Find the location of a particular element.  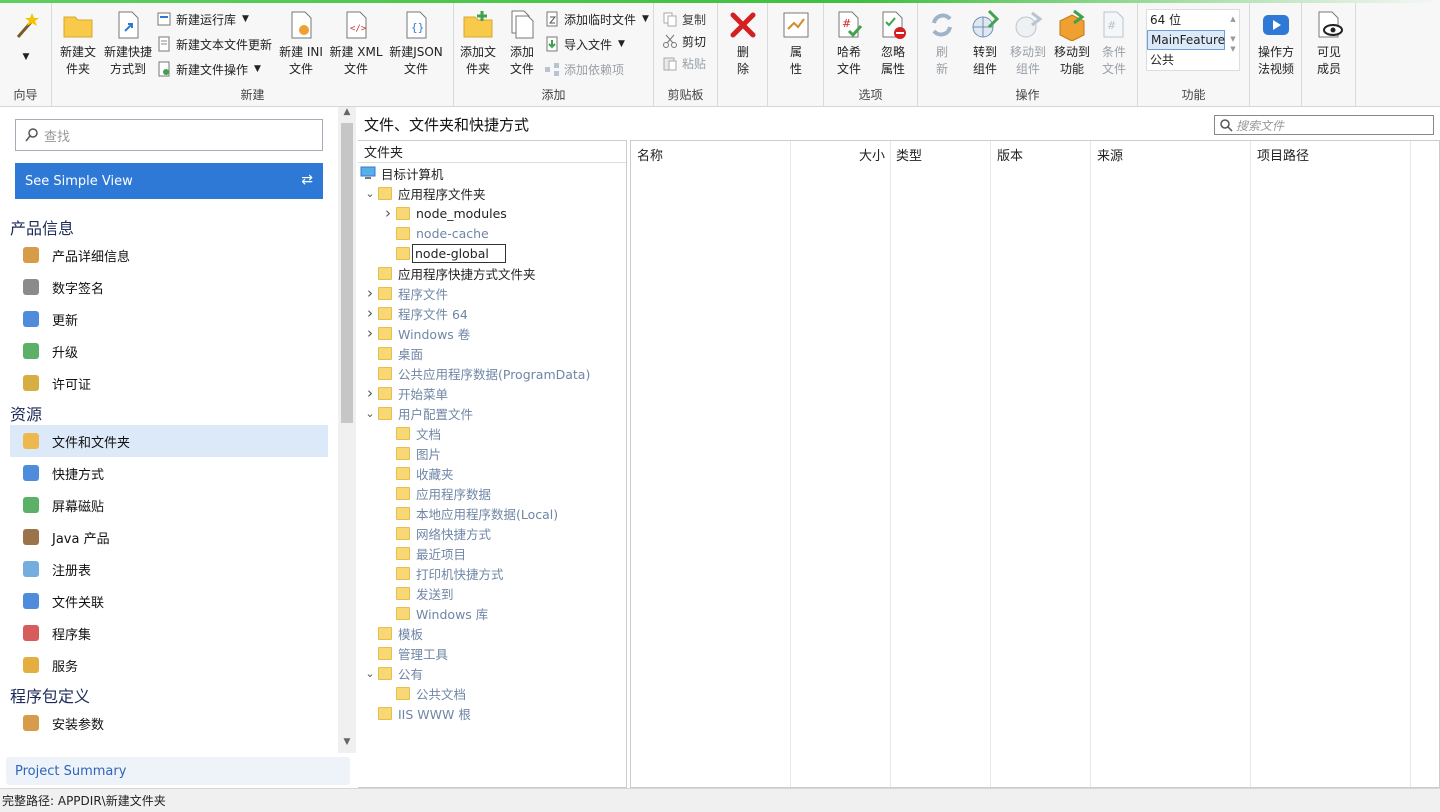

add-temp-file-button: 添加临时文件 ▼ is located at coordinates (596, 19).